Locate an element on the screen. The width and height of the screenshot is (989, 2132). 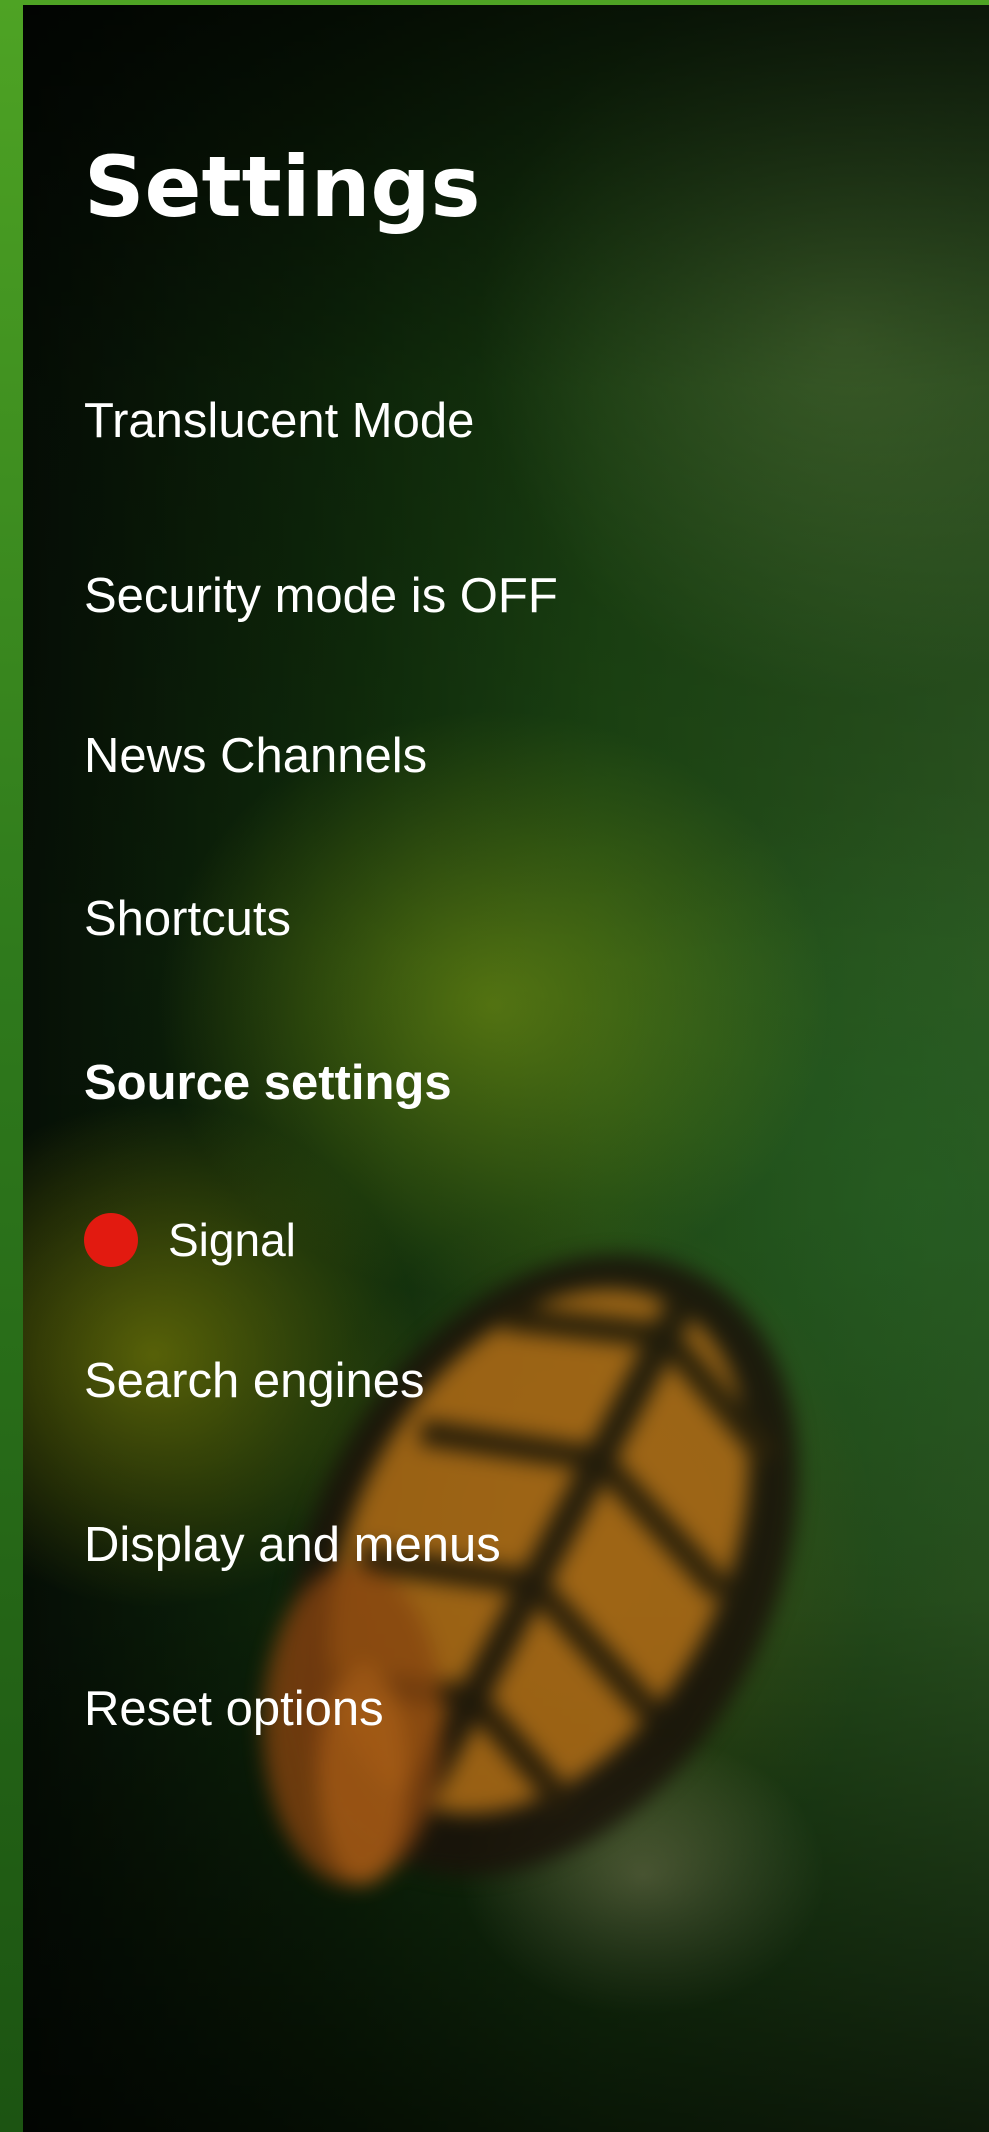
menu-item-search-engines: Search engines is located at coordinates (254, 1381).